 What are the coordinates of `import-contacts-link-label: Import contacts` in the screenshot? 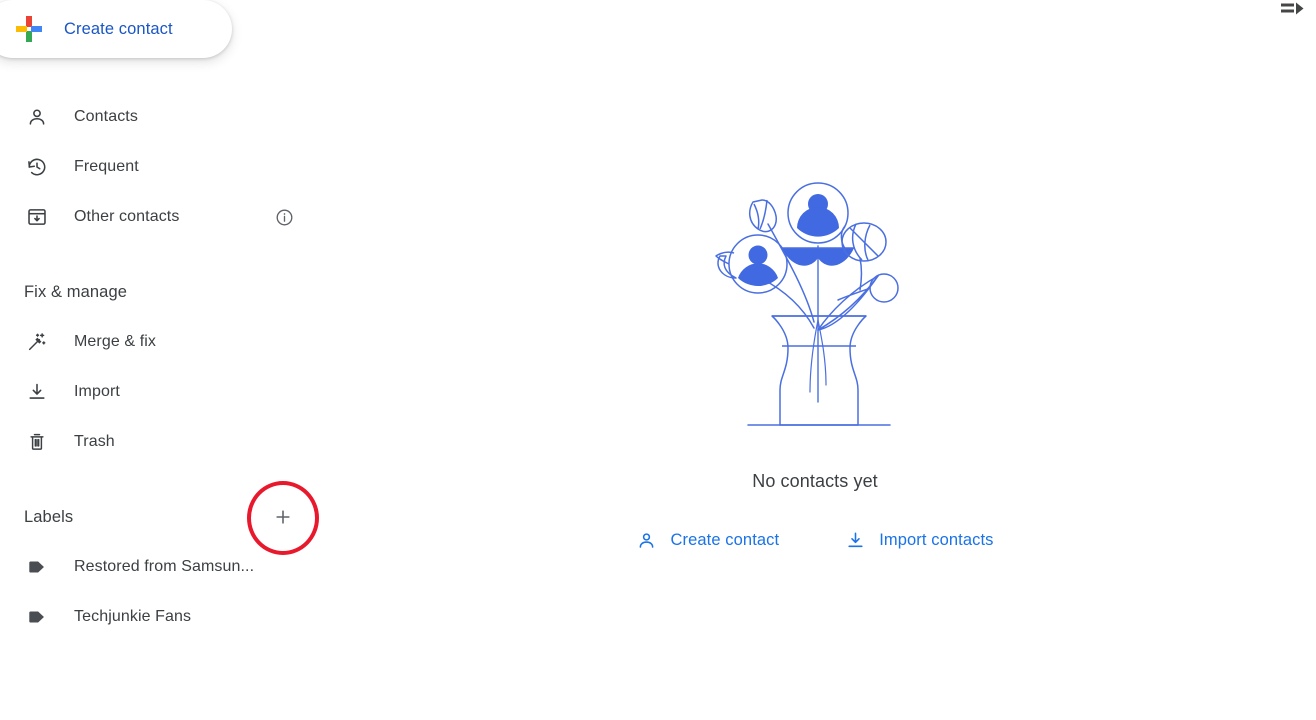 It's located at (936, 540).